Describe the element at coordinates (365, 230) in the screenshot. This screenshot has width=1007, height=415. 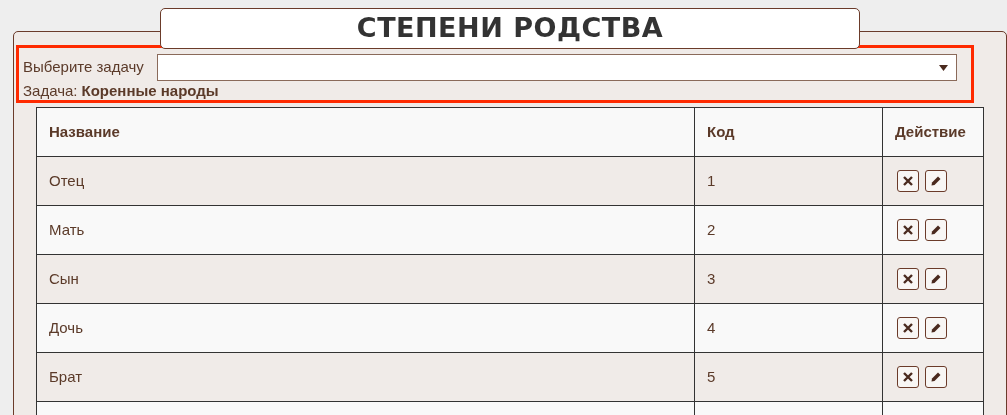
I see `table-cell: Мать` at that location.